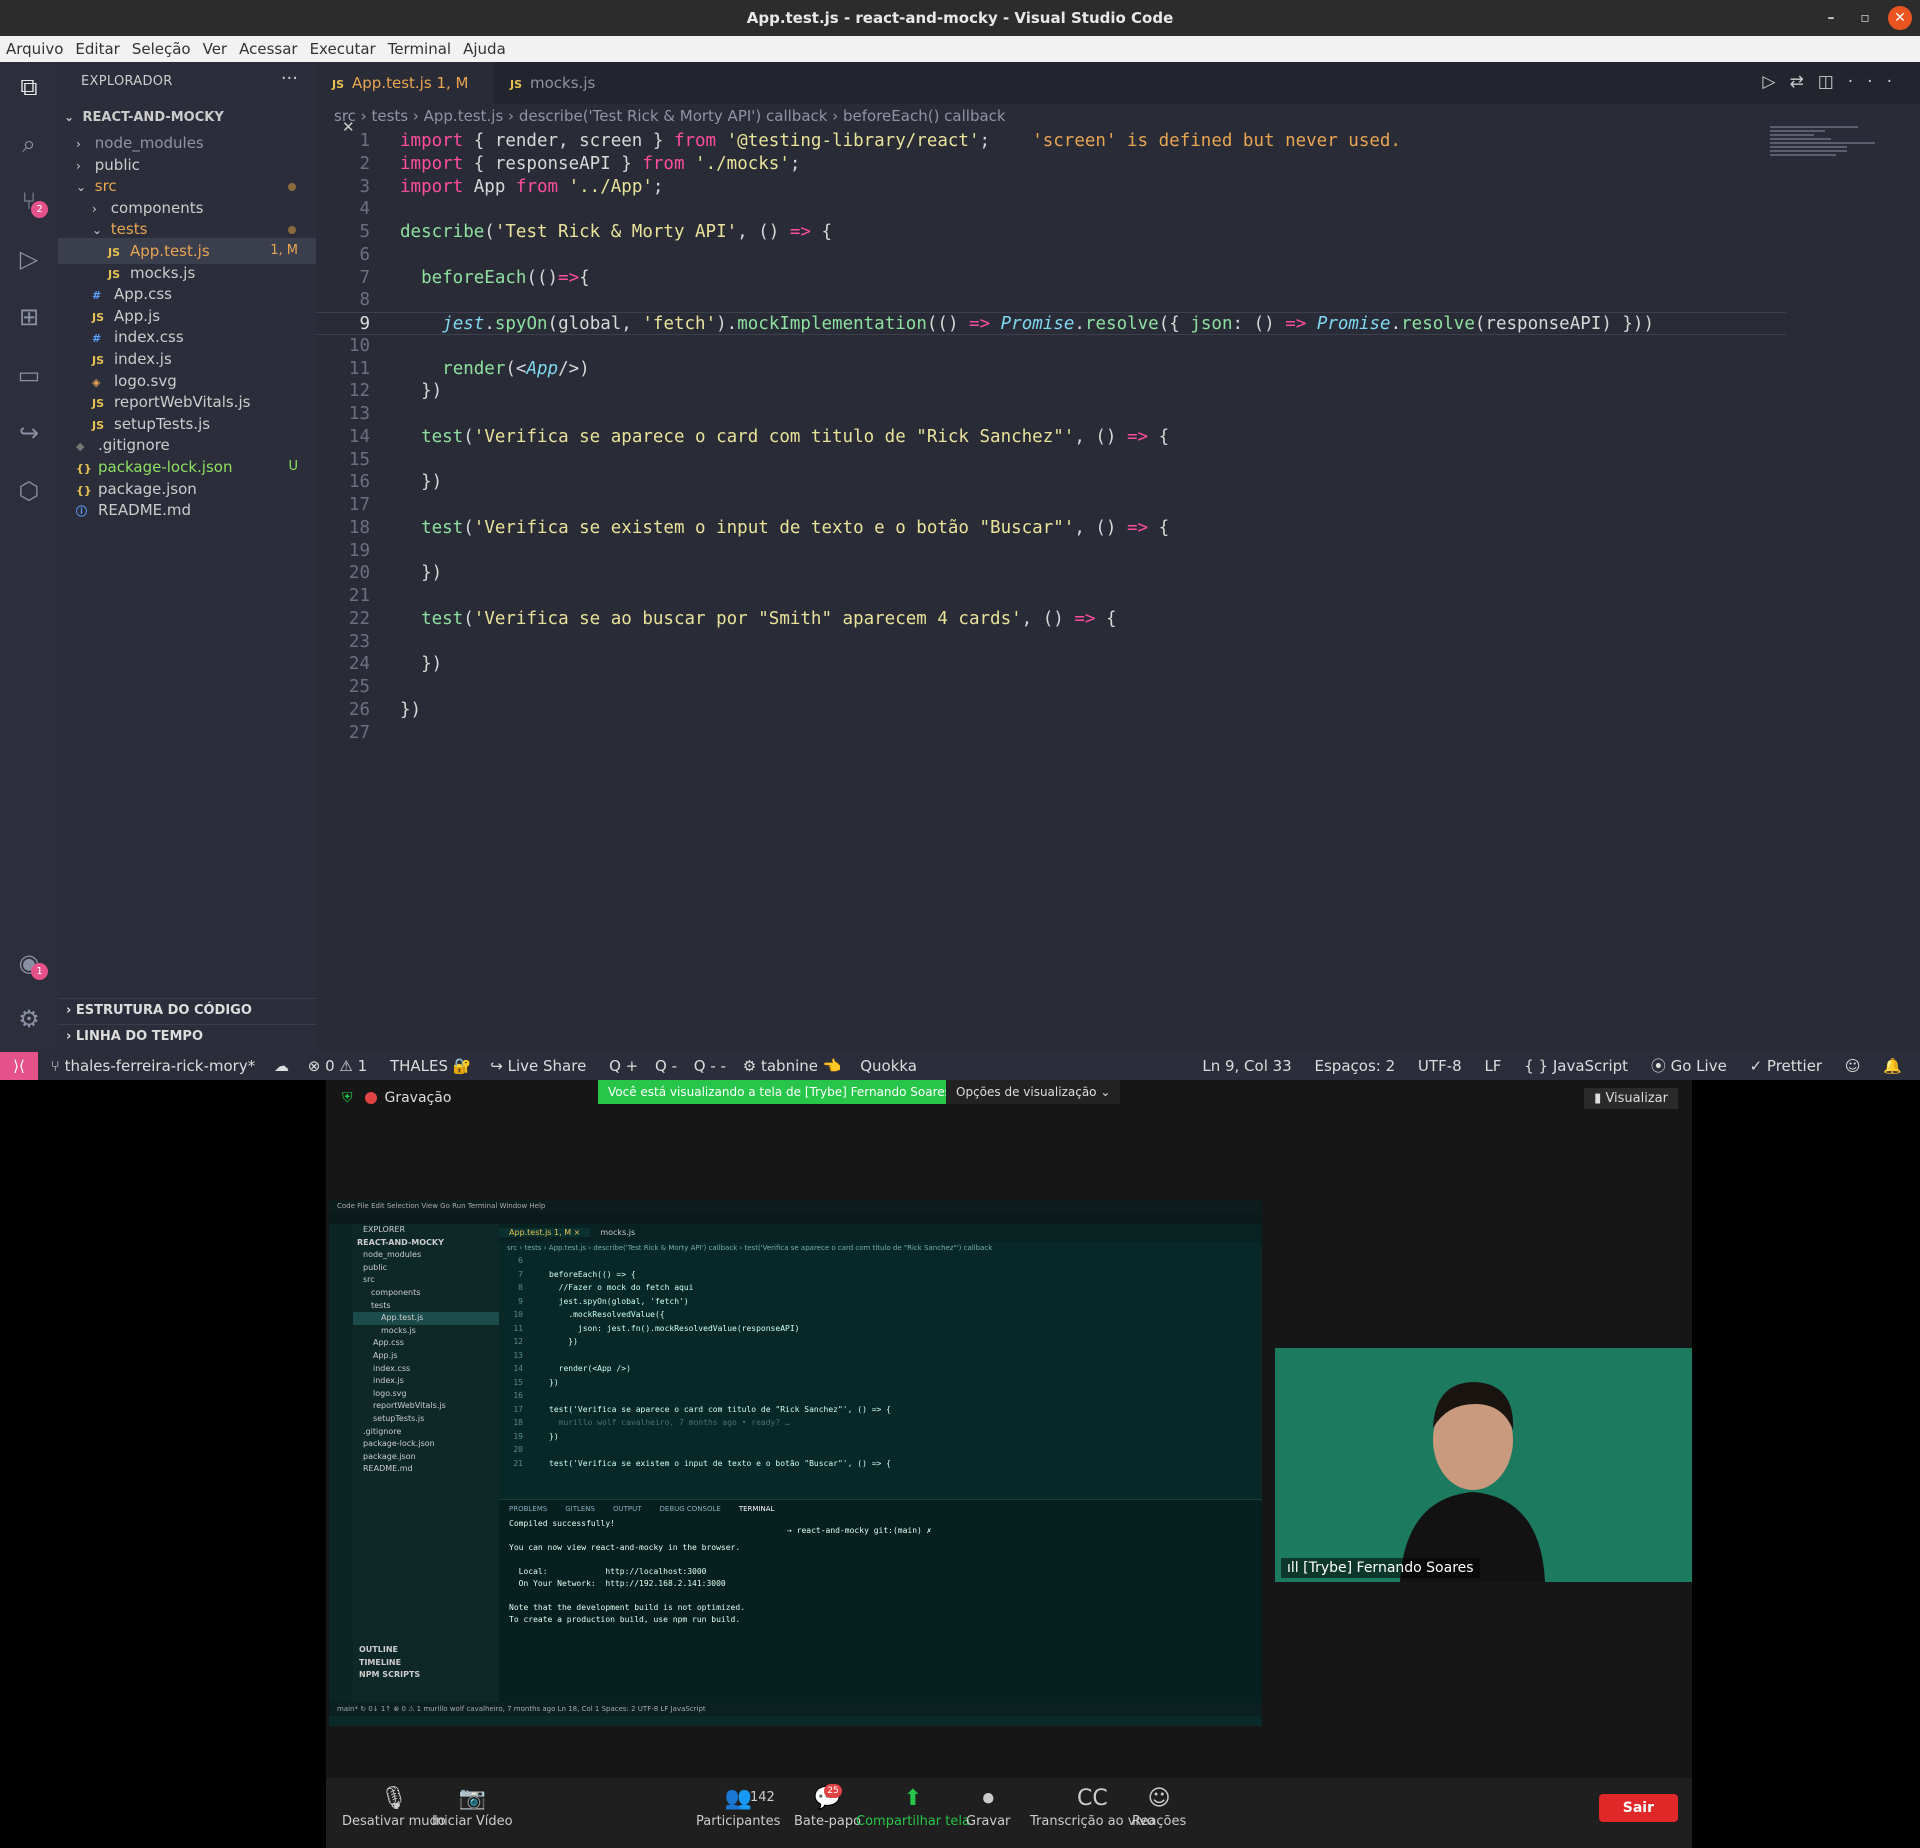  Describe the element at coordinates (1900, 18) in the screenshot. I see `close-button: ✕` at that location.